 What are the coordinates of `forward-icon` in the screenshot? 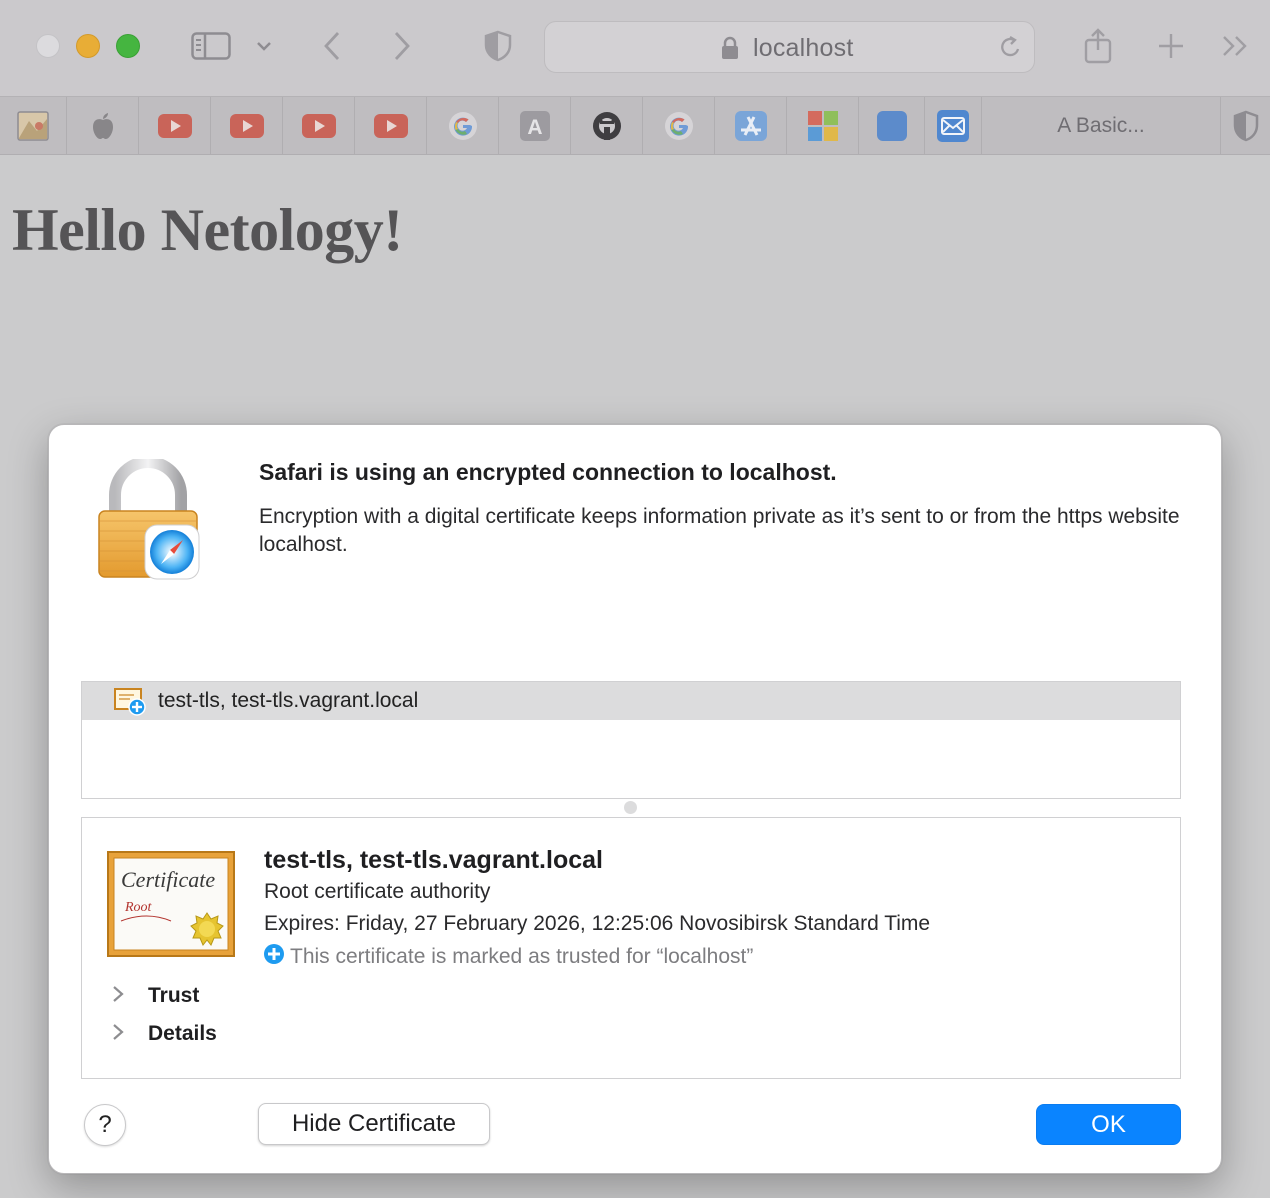 It's located at (402, 46).